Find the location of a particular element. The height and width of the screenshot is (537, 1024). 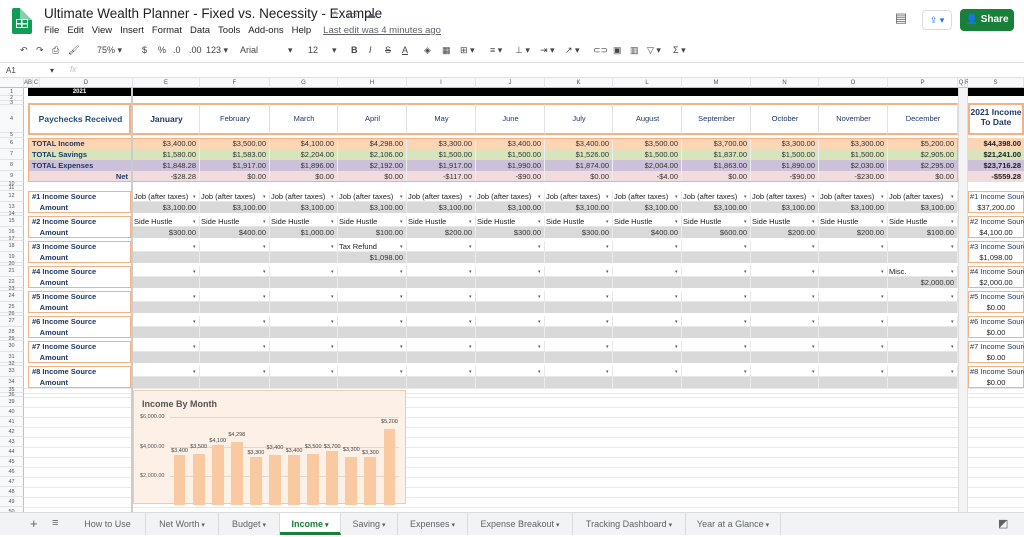

chart-bar-february is located at coordinates (198, 479).